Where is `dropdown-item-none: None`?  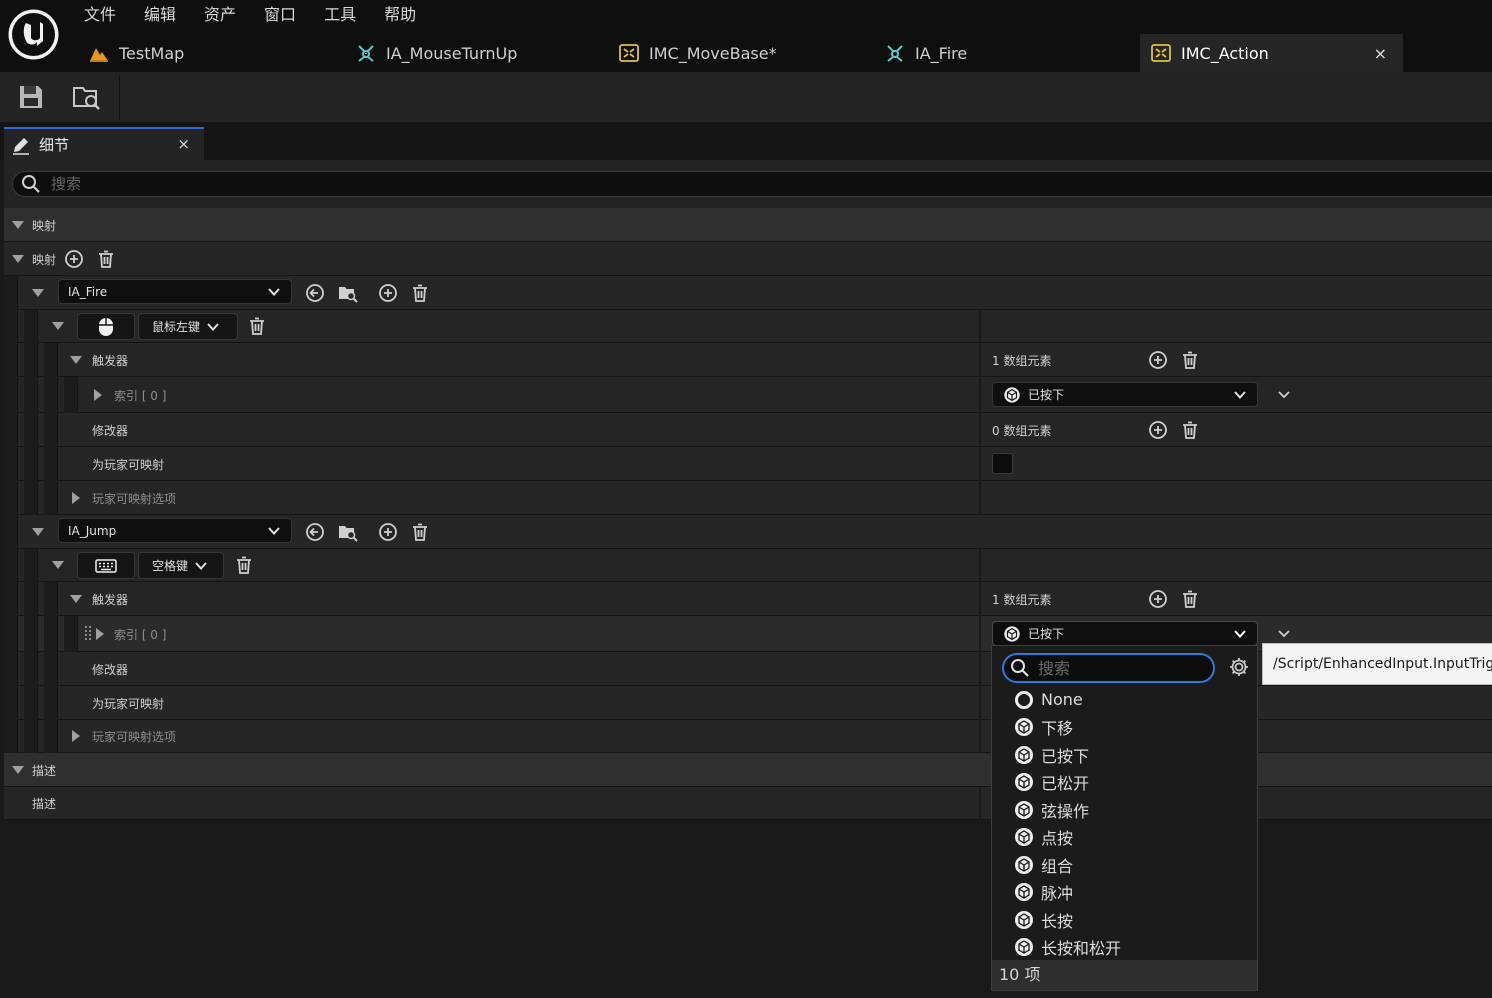
dropdown-item-none: None is located at coordinates (1124, 700).